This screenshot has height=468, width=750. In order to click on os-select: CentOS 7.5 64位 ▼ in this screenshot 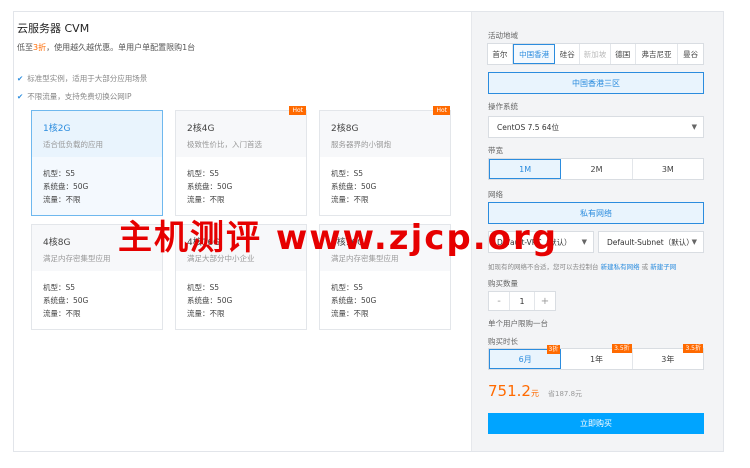, I will do `click(596, 127)`.